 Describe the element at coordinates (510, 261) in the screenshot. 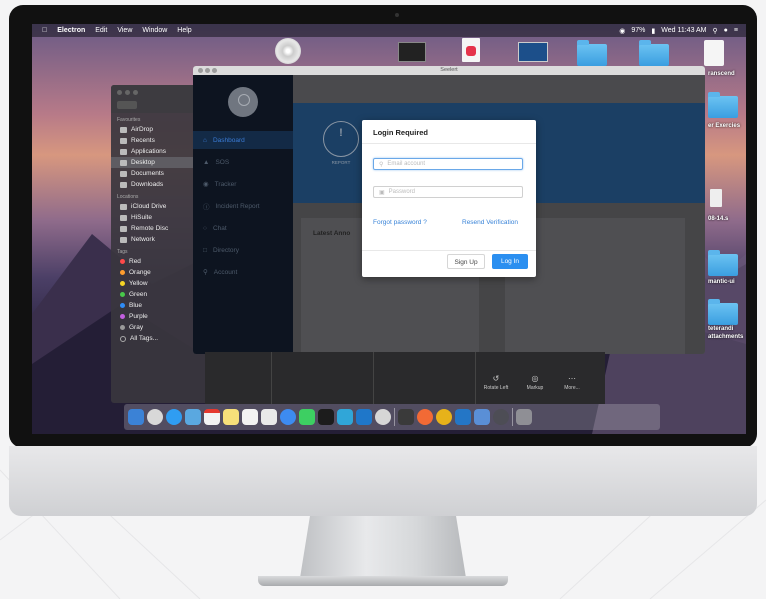

I see `log-in-button: Log In` at that location.